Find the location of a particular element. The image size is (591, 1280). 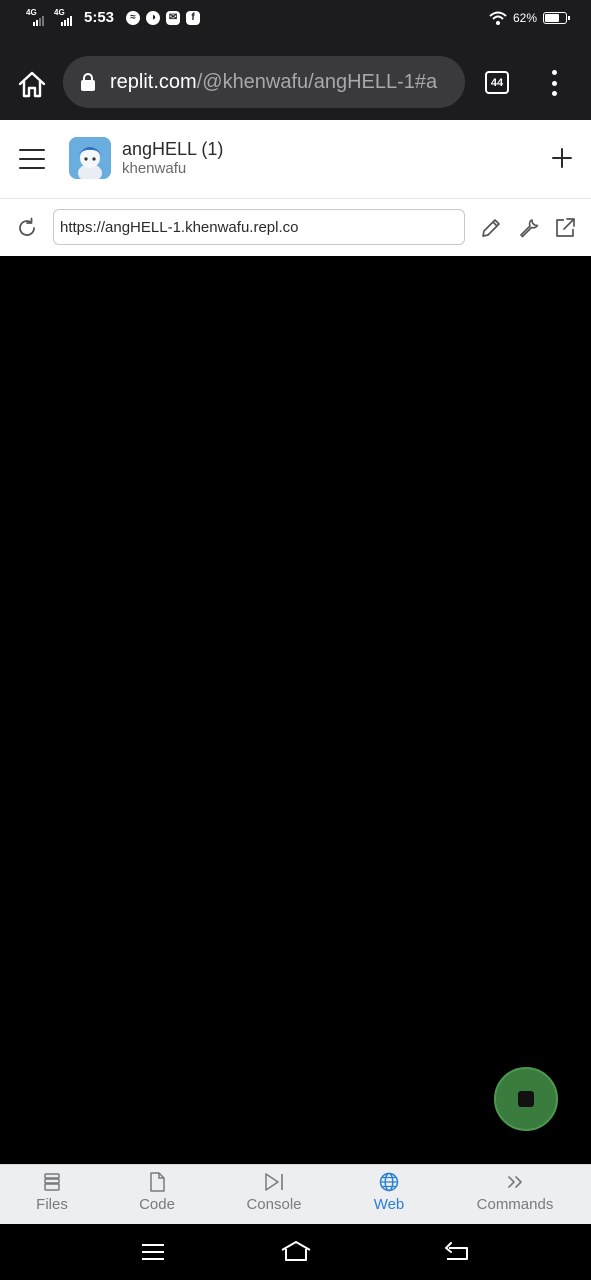

plus-icon is located at coordinates (562, 158).